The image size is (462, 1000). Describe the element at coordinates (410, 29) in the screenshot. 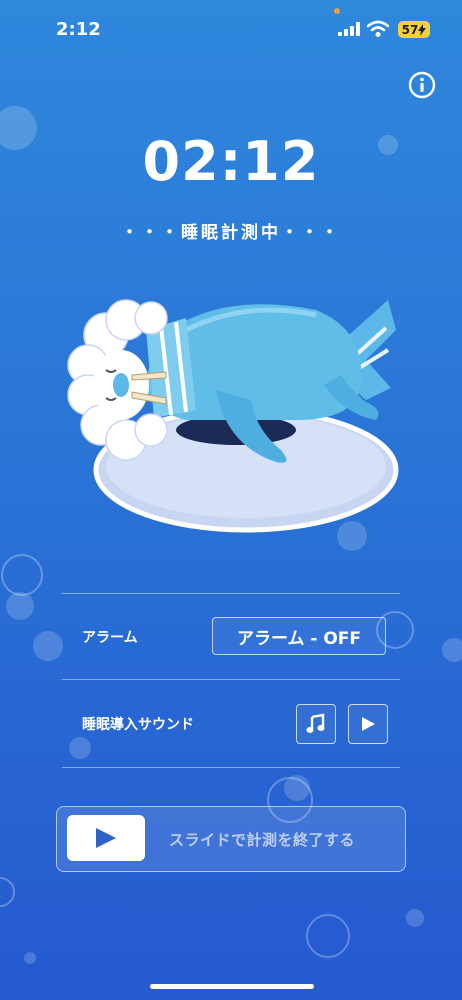

I see `battery-level: 57` at that location.